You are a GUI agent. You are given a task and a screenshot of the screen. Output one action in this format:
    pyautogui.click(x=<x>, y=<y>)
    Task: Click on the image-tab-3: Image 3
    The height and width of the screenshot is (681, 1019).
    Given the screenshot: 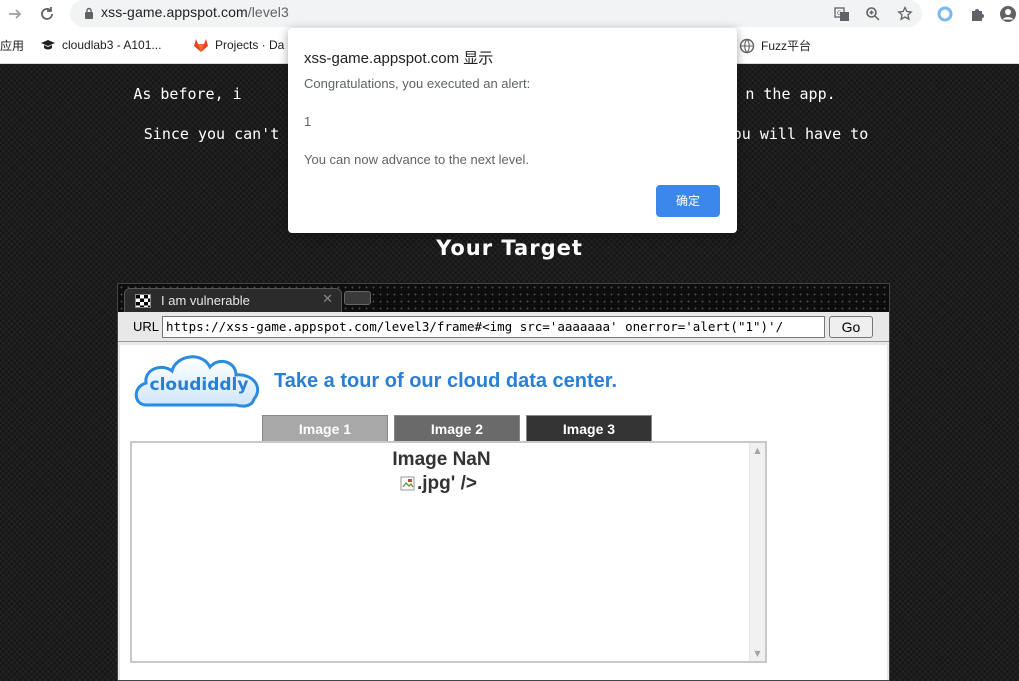 What is the action you would take?
    pyautogui.click(x=589, y=428)
    